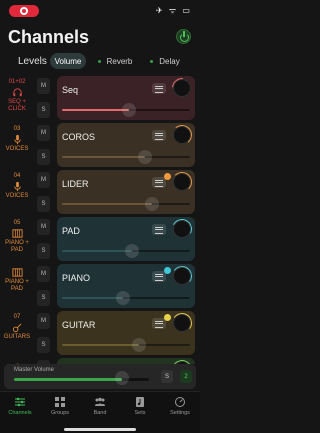  I want to click on channel-icon: 07 GUITARS, so click(17, 333).